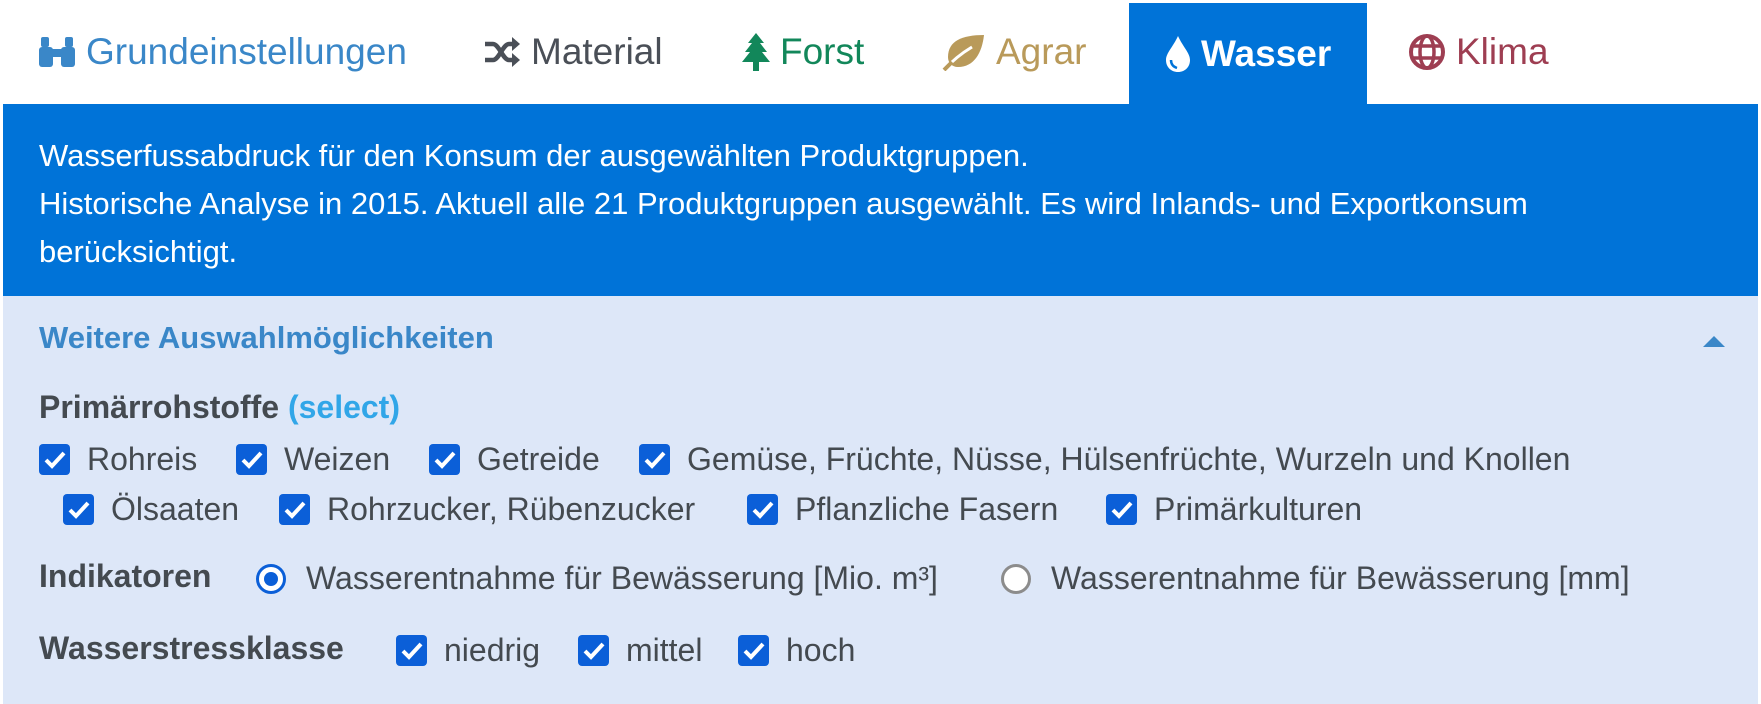 Image resolution: width=1761 pixels, height=704 pixels. I want to click on checkbox-label: mittel, so click(664, 650).